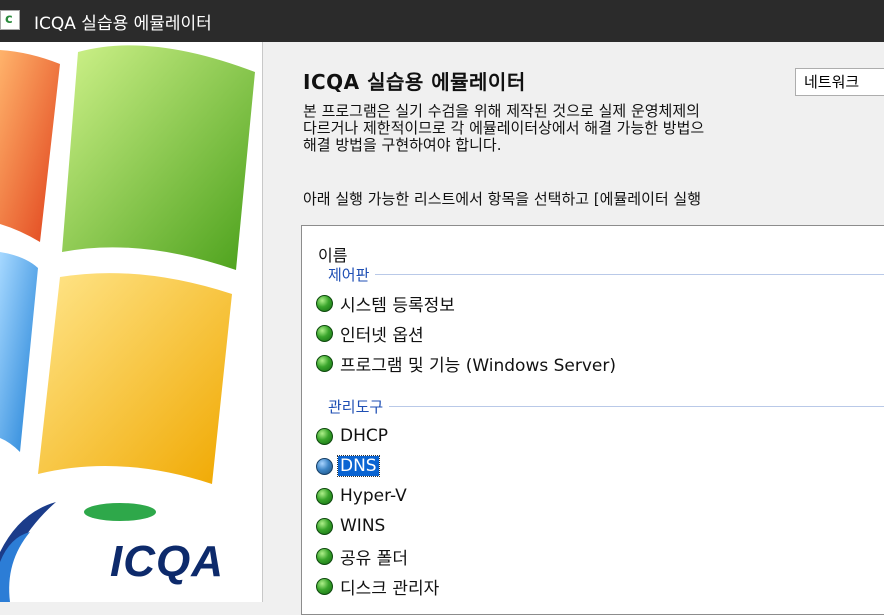 This screenshot has width=884, height=615. I want to click on app-icon: c, so click(10, 20).